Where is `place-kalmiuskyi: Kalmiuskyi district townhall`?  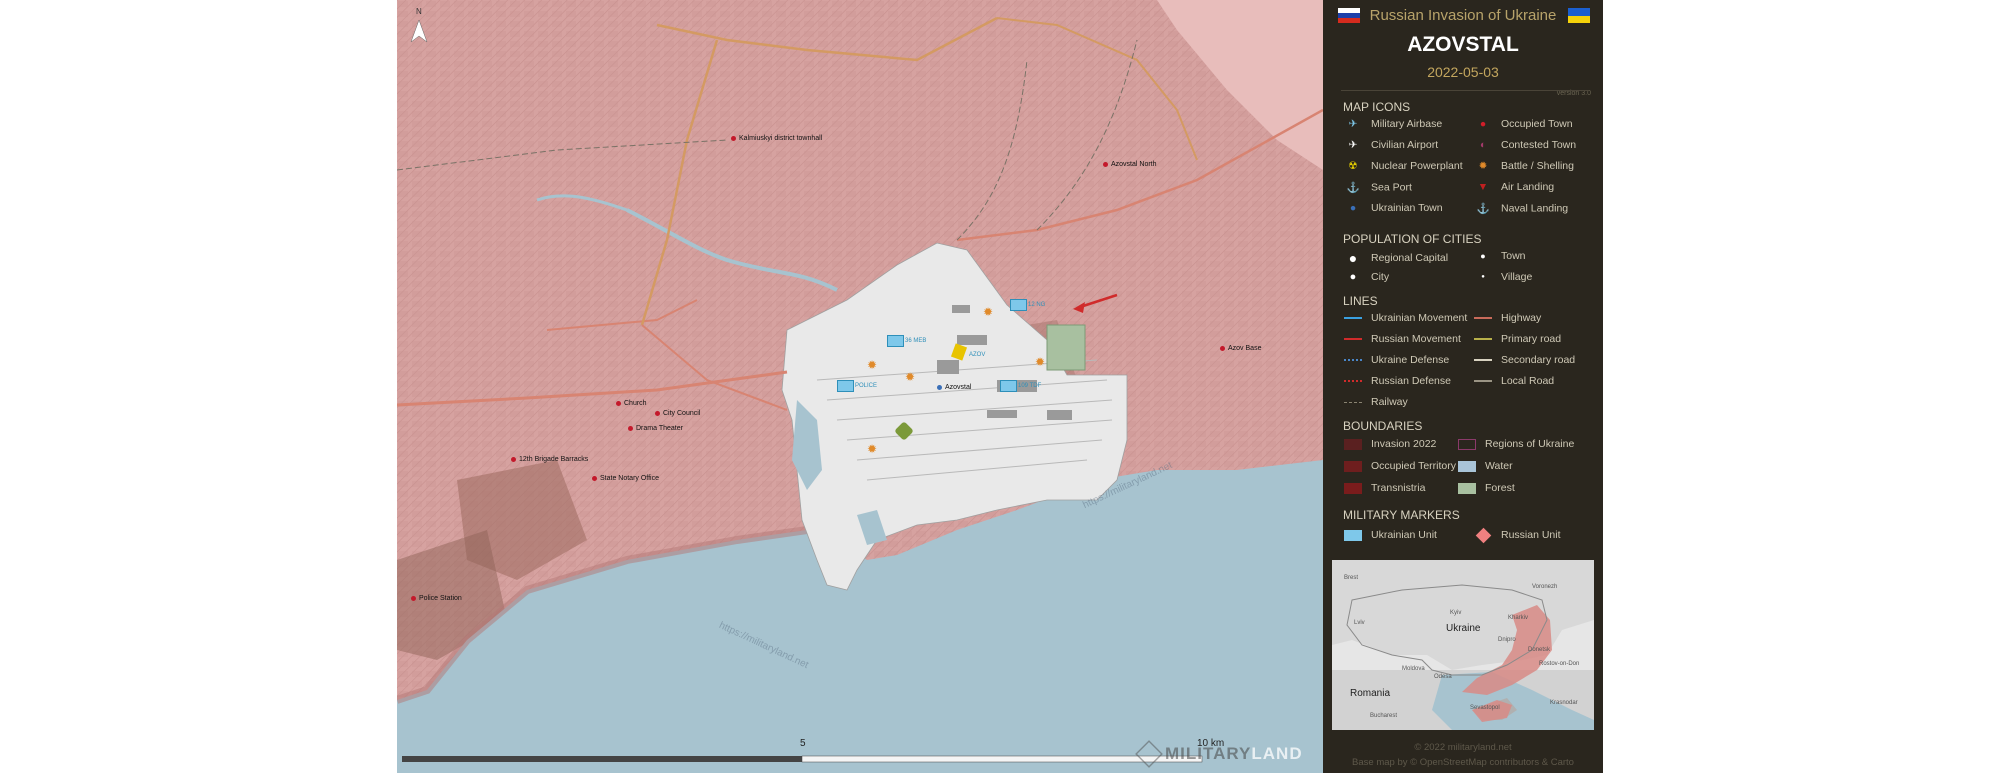 place-kalmiuskyi: Kalmiuskyi district townhall is located at coordinates (776, 138).